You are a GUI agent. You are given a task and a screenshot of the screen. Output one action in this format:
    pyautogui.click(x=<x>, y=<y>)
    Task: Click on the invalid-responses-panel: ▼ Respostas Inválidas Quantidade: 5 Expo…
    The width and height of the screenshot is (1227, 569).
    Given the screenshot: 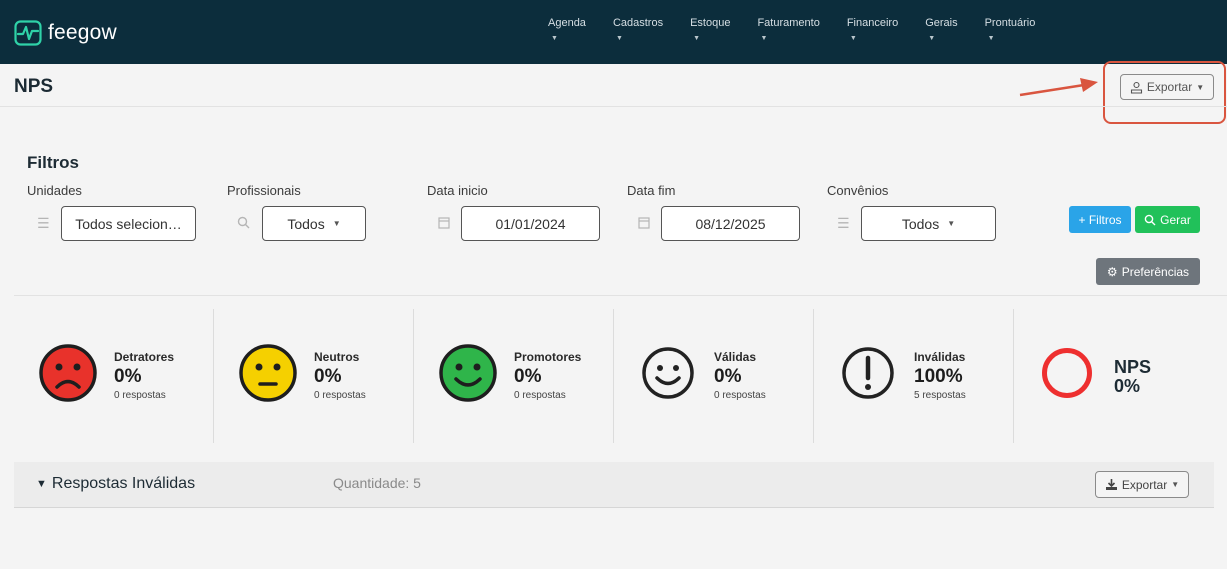 What is the action you would take?
    pyautogui.click(x=614, y=485)
    